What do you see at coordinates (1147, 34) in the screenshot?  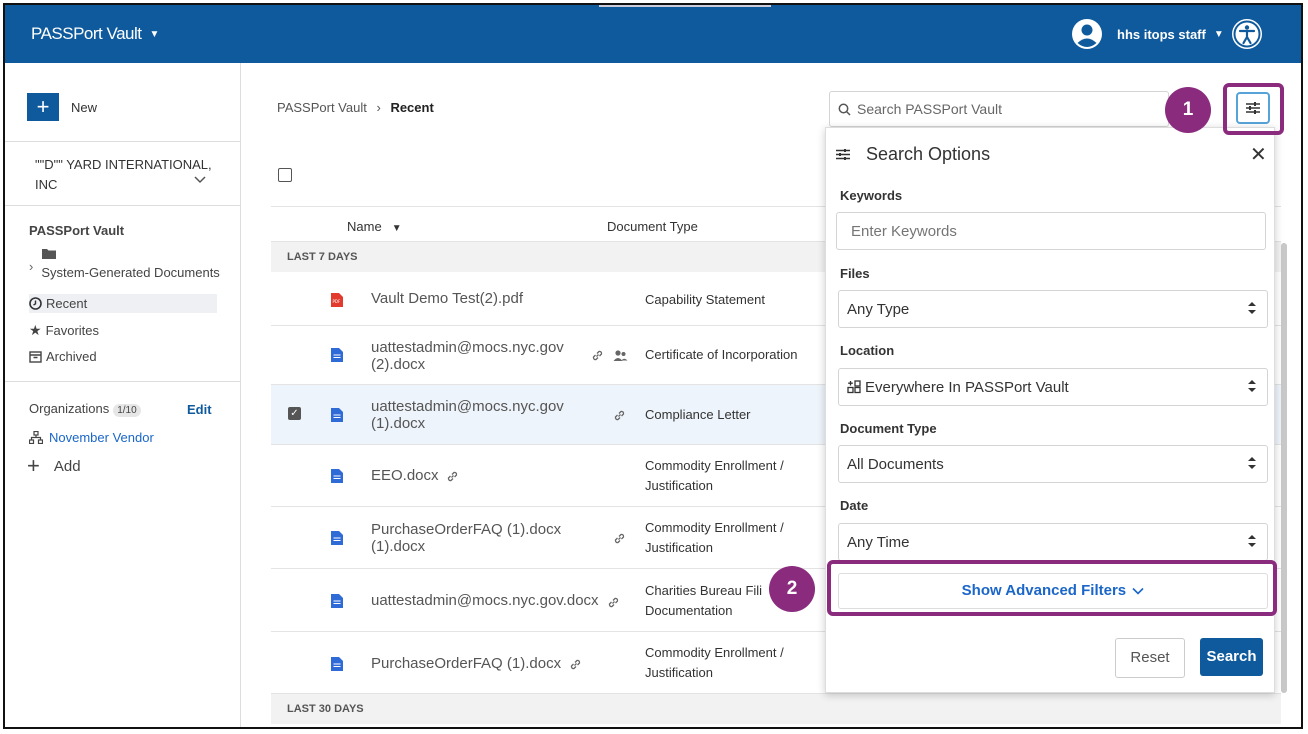 I see `user-menu: hhs itops staff ▼` at bounding box center [1147, 34].